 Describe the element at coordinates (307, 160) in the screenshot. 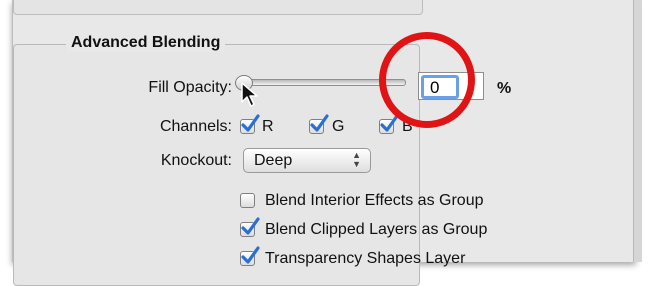

I see `knockout-select: Deep ▲ ▼` at that location.